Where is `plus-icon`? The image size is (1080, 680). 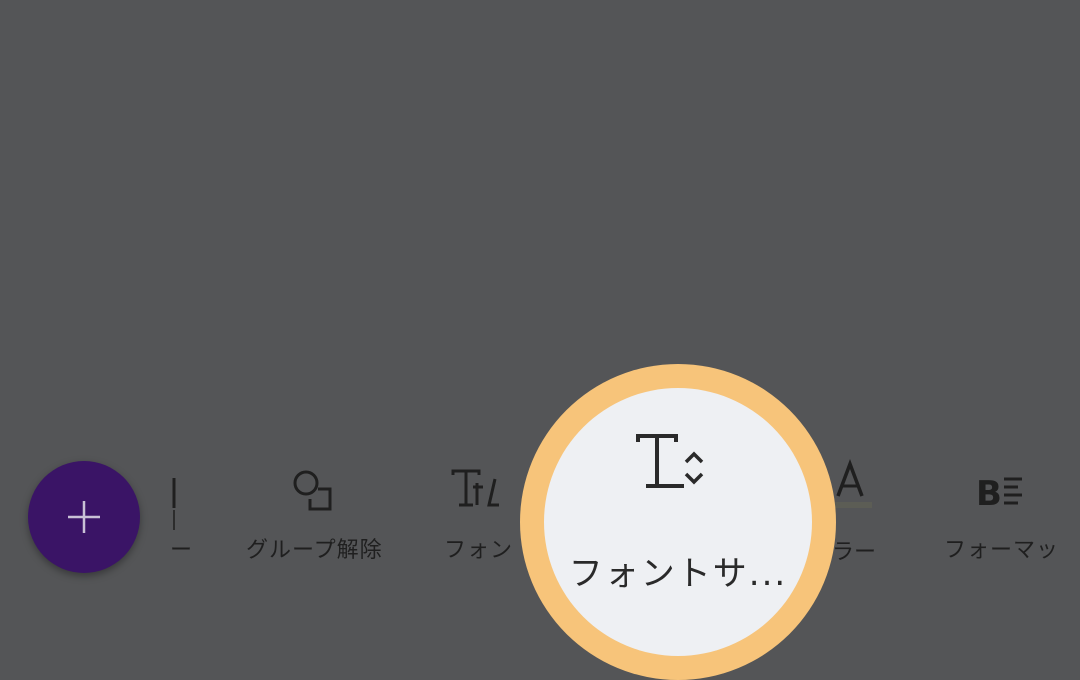 plus-icon is located at coordinates (84, 517).